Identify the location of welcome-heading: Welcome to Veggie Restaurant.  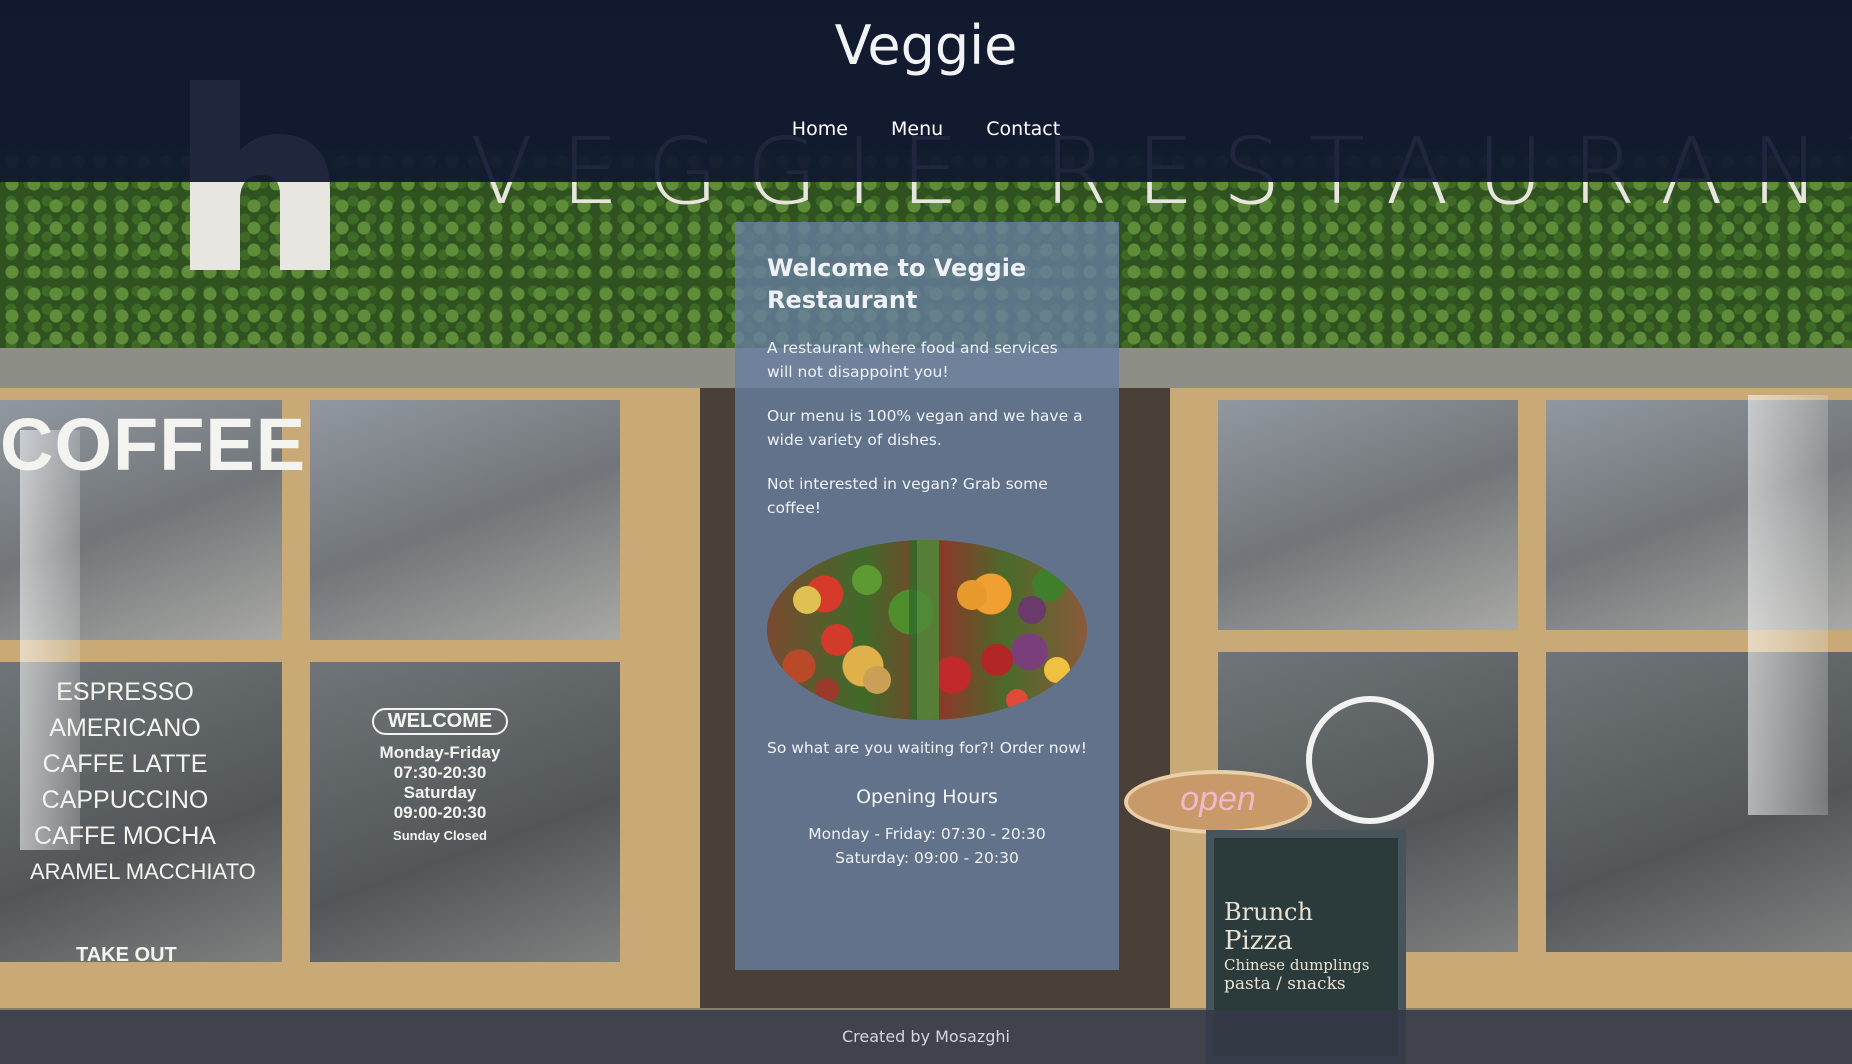
(897, 284).